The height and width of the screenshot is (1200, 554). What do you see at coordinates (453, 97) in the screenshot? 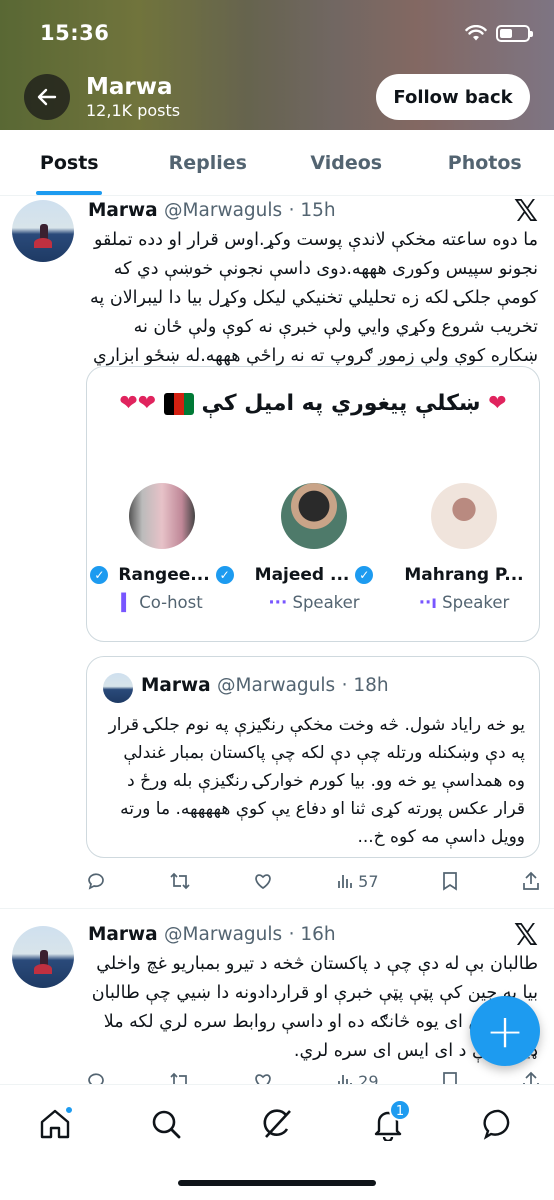
I see `follow-back-button: Follow back` at bounding box center [453, 97].